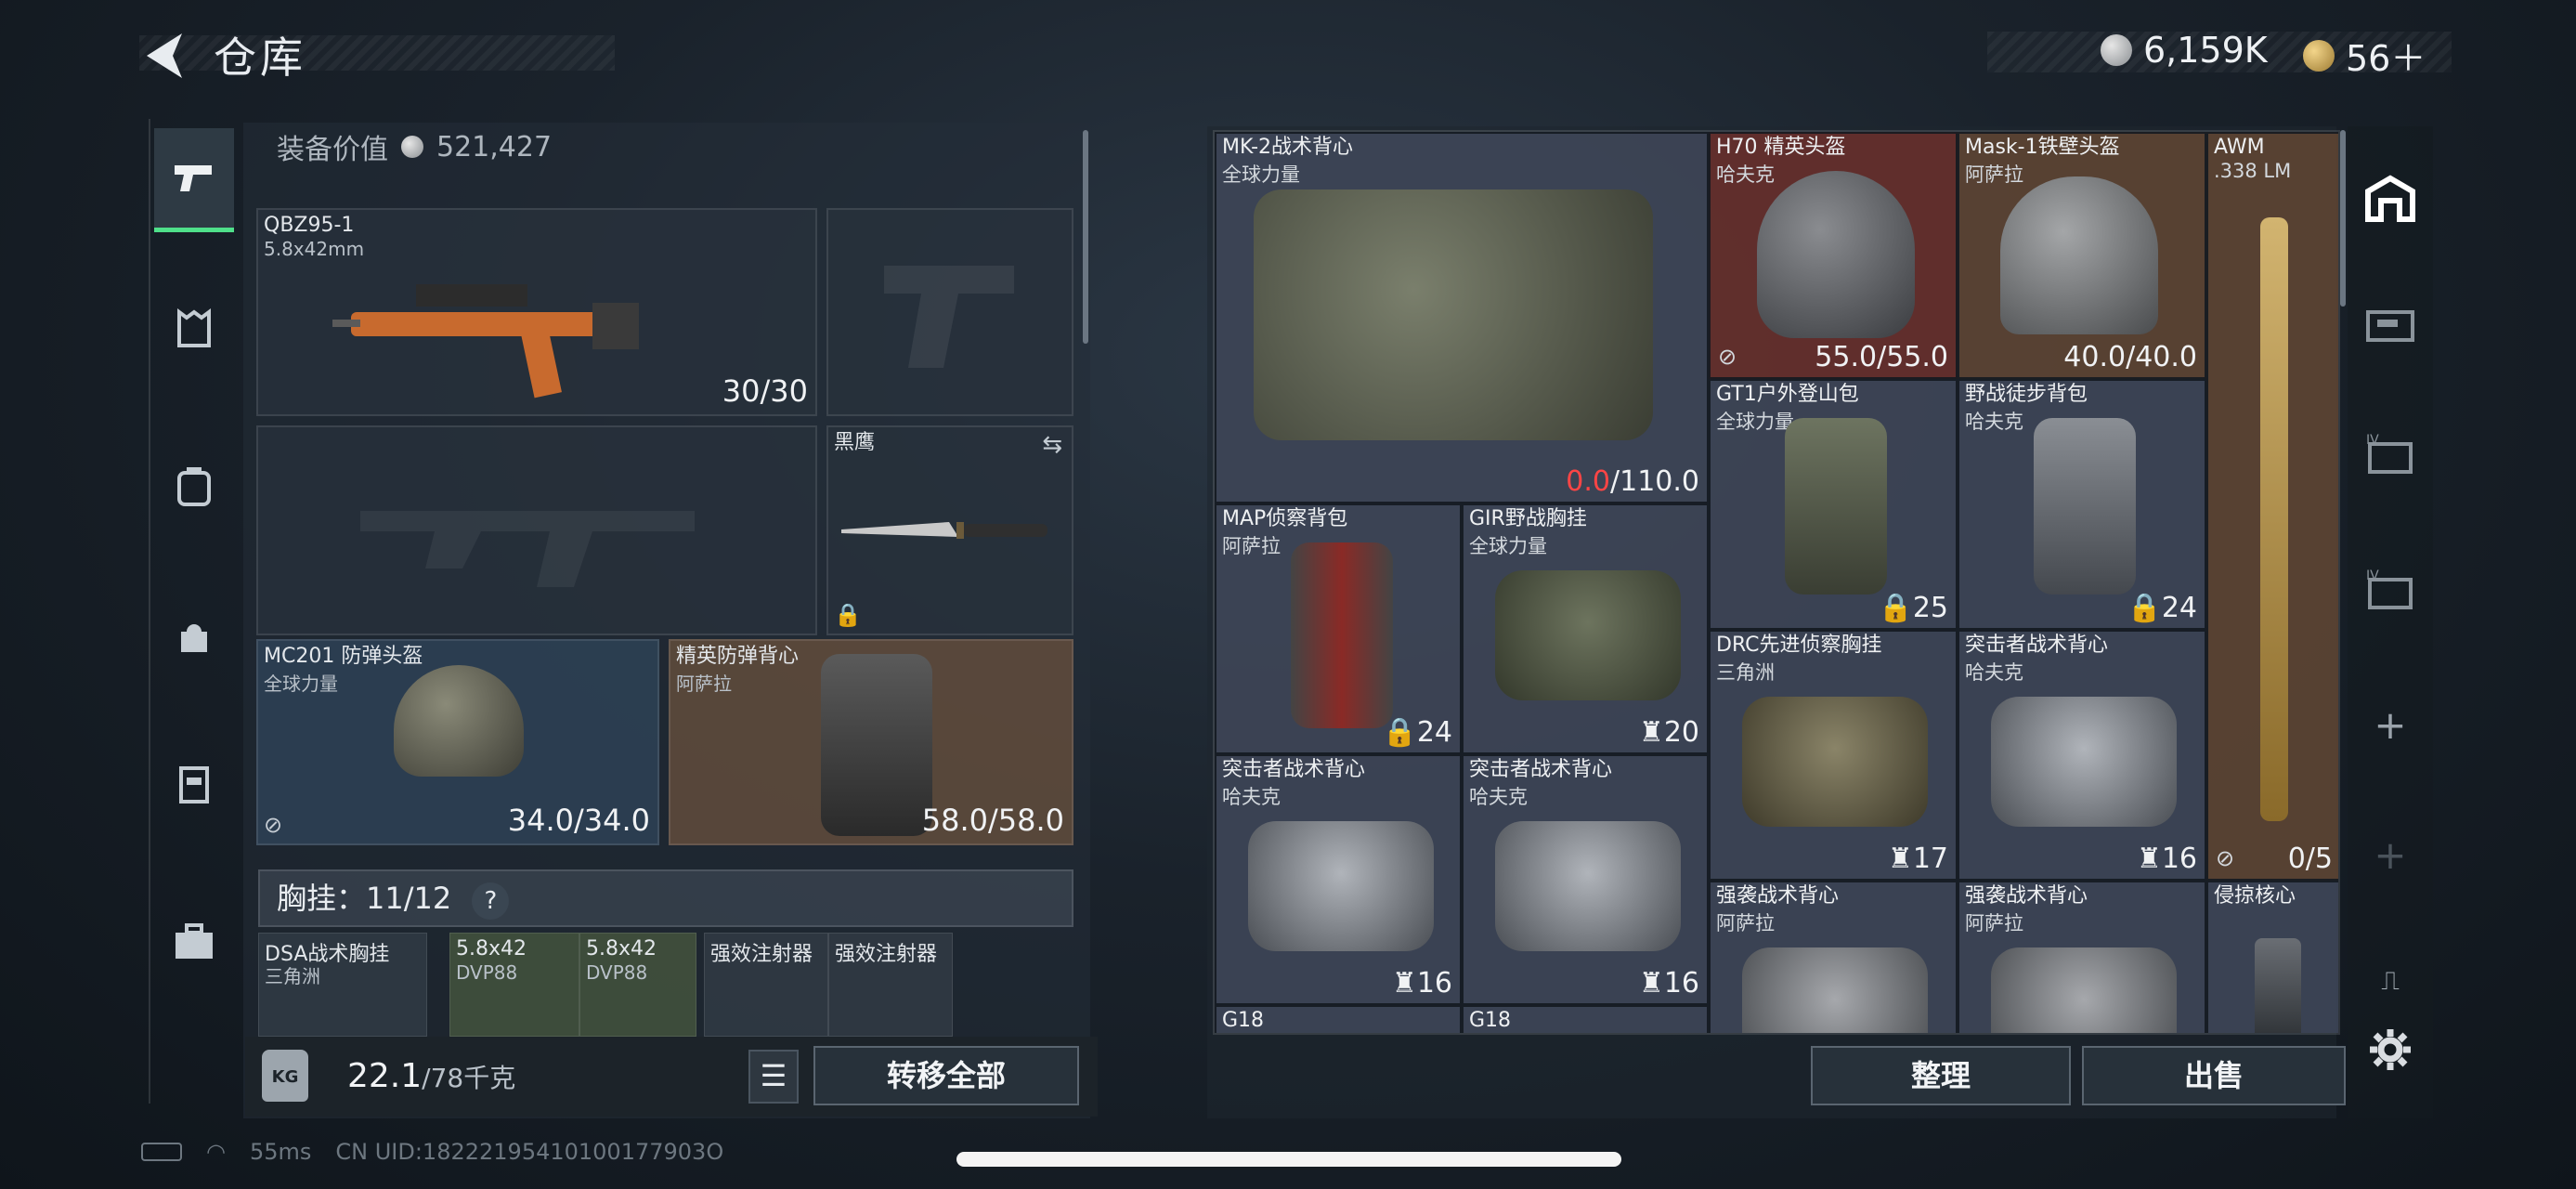  Describe the element at coordinates (1930, 859) in the screenshot. I see `item-capacity-value: 17` at that location.